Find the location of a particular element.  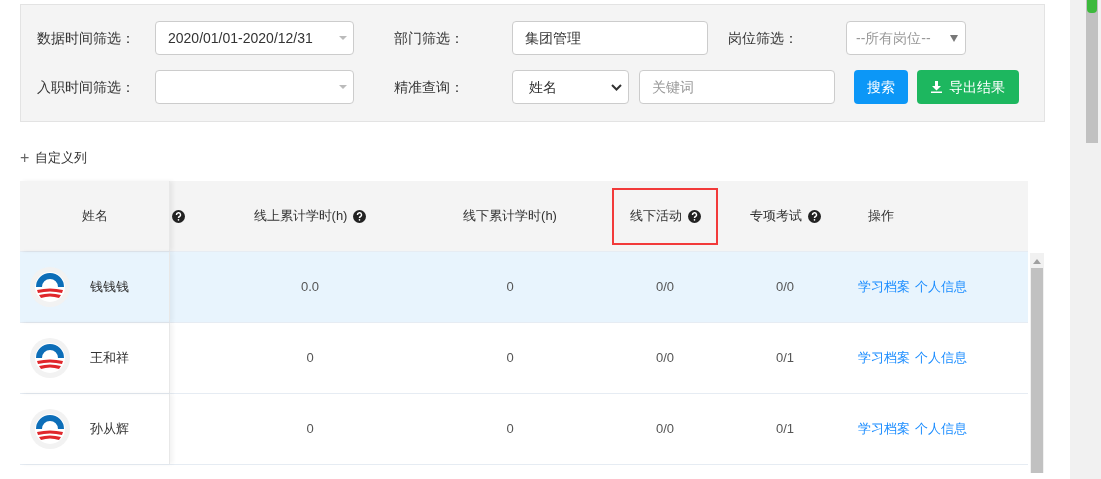

table-row: 王和祥 0 0 0/0 0/1 学习档案 个人信息 is located at coordinates (524, 358).